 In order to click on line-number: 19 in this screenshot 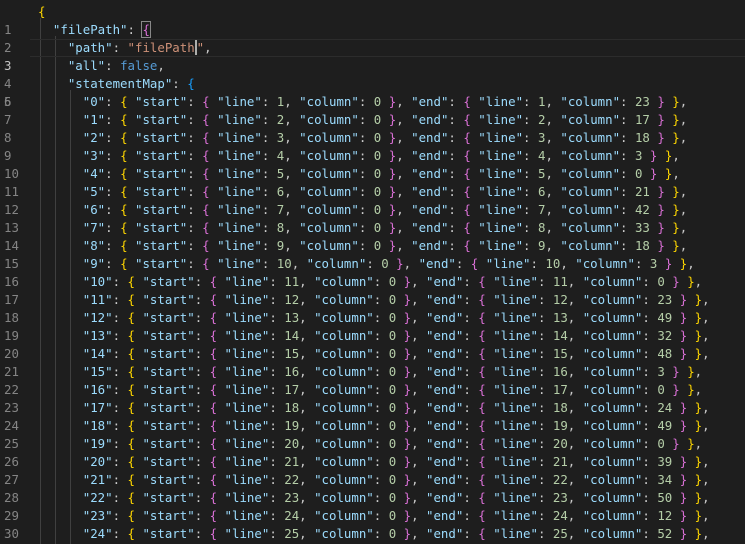, I will do `click(11, 335)`.